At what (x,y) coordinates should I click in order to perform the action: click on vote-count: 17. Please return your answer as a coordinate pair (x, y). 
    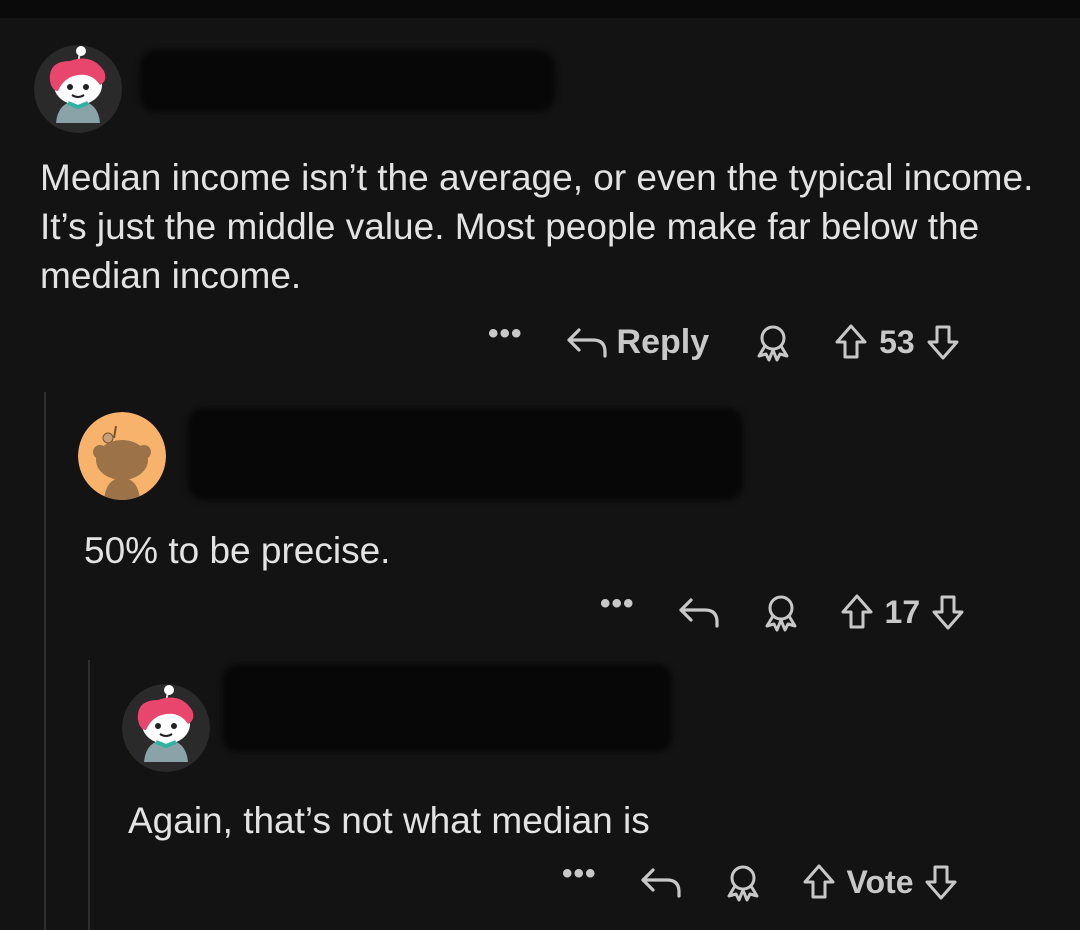
    Looking at the image, I should click on (902, 611).